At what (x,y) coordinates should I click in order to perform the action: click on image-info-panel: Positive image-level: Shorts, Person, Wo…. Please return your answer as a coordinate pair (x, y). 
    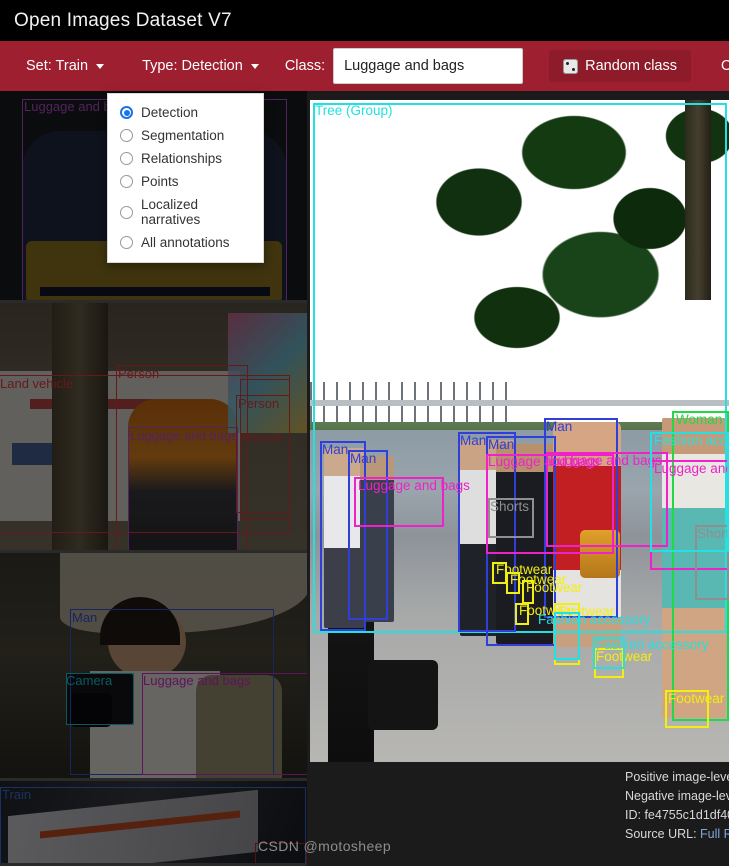
    Looking at the image, I should click on (674, 814).